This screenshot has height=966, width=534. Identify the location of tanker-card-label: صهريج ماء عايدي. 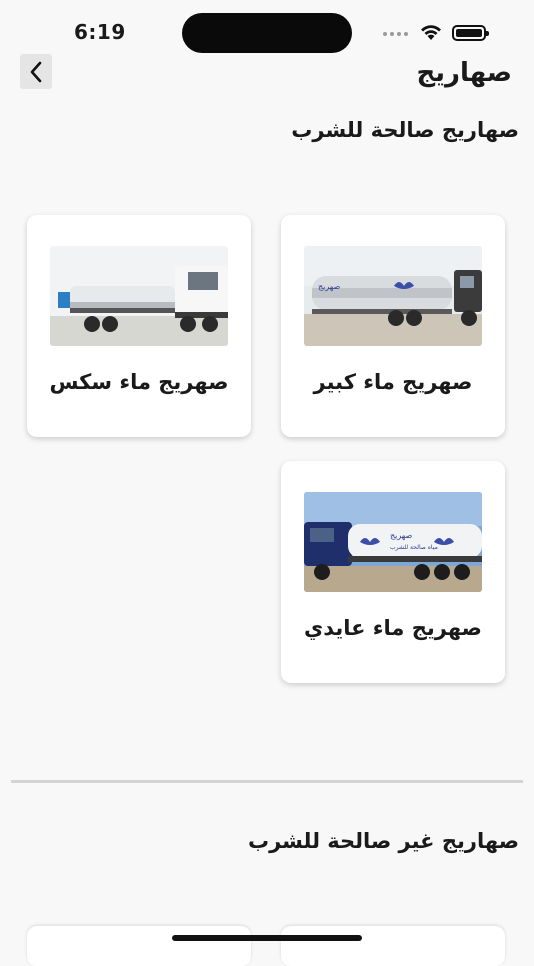
(393, 628).